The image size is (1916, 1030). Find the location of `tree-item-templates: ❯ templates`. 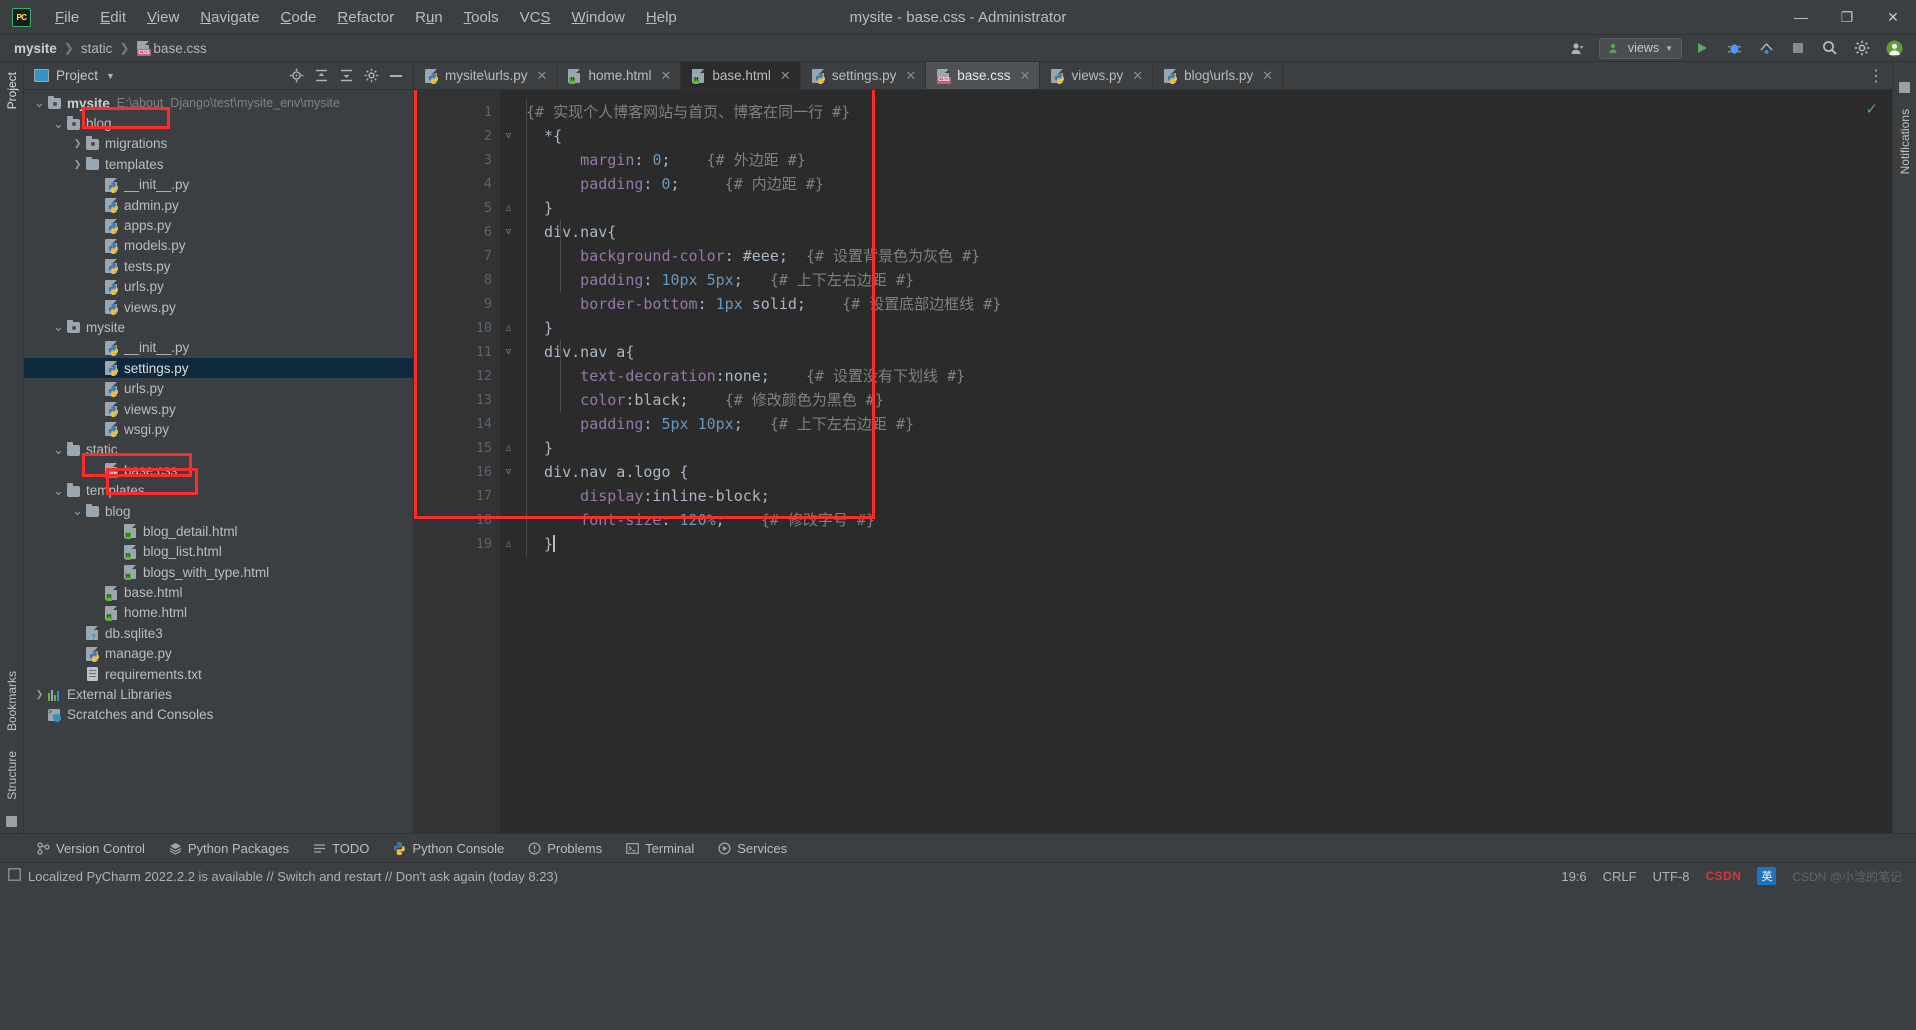

tree-item-templates: ❯ templates is located at coordinates (218, 164).